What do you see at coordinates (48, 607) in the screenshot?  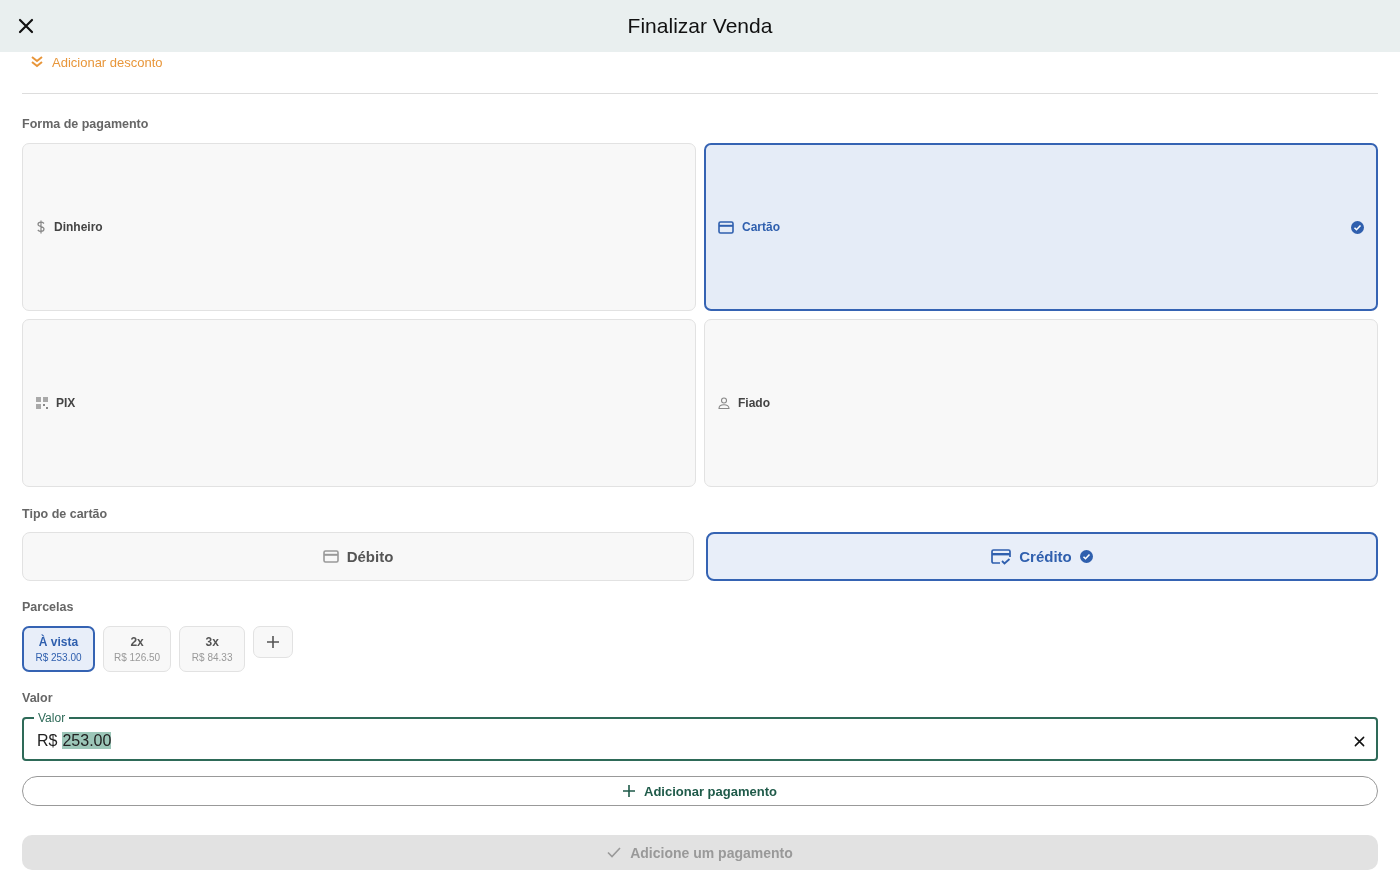 I see `section-label: Parcelas` at bounding box center [48, 607].